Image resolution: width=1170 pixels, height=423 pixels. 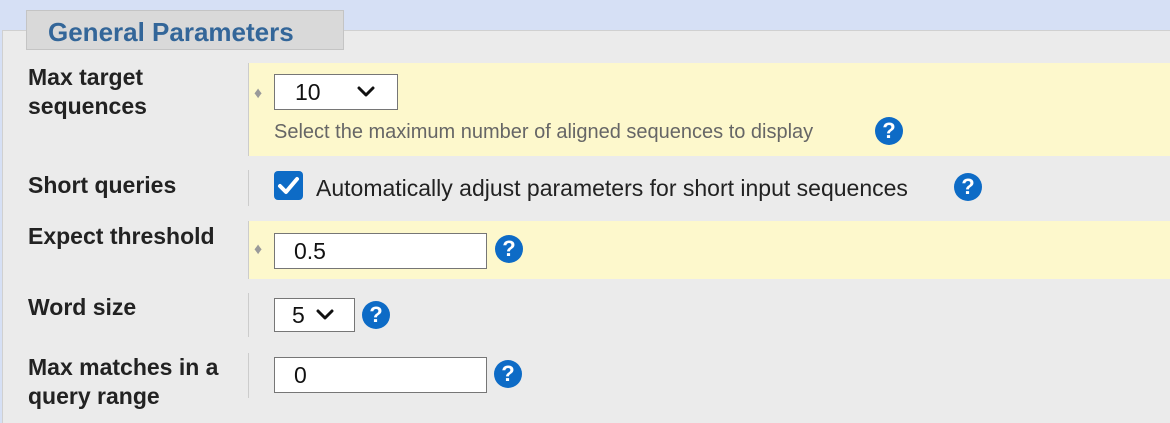 I want to click on max-matches-input: 0, so click(x=380, y=375).